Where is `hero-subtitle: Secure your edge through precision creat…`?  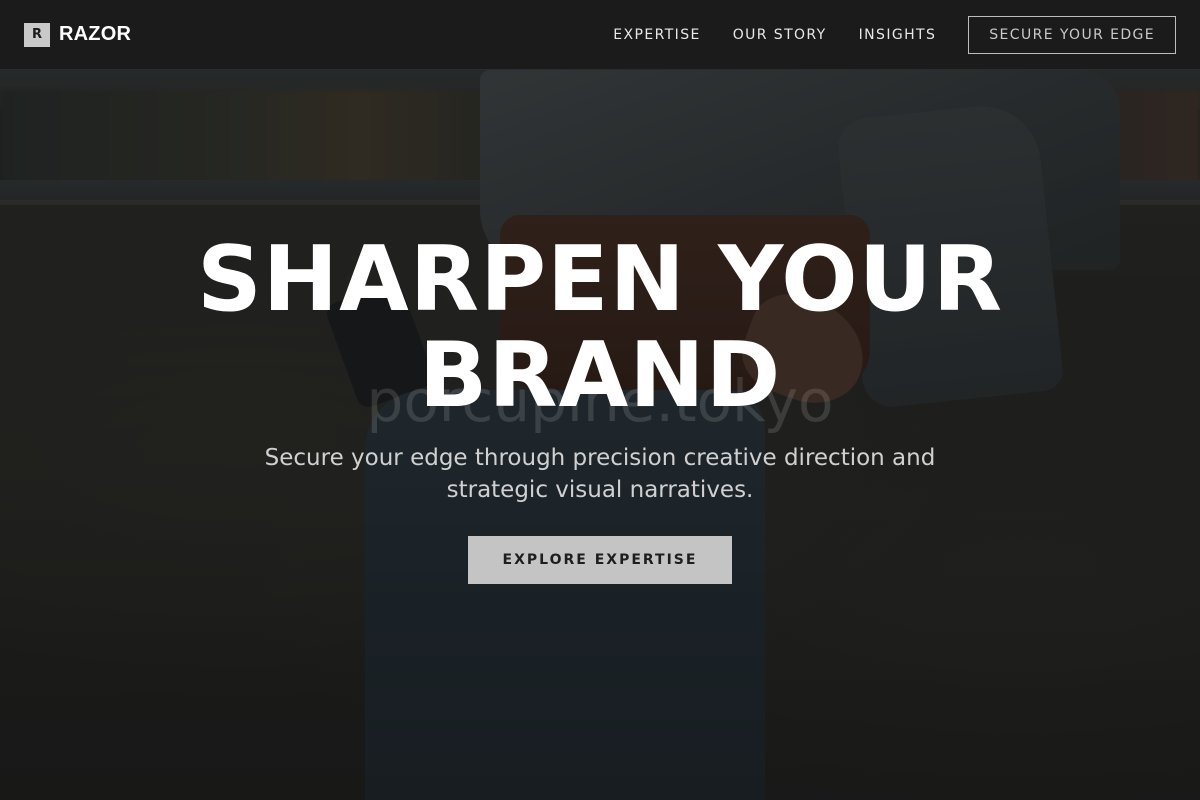
hero-subtitle: Secure your edge through precision creat… is located at coordinates (600, 474).